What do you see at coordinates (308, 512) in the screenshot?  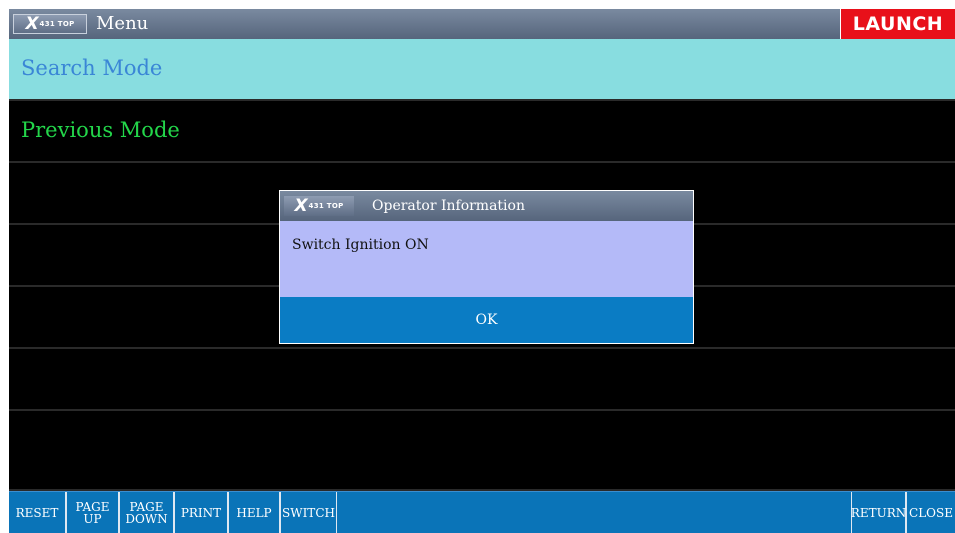 I see `switch-button: SWITCH` at bounding box center [308, 512].